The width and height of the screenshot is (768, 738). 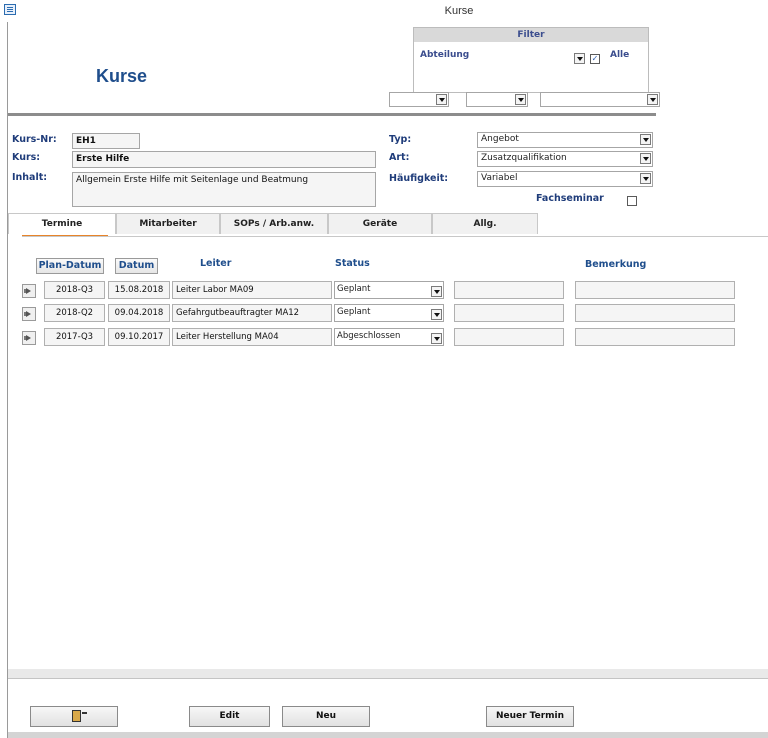 What do you see at coordinates (74, 290) in the screenshot?
I see `table-cell-plan: 2018-Q3` at bounding box center [74, 290].